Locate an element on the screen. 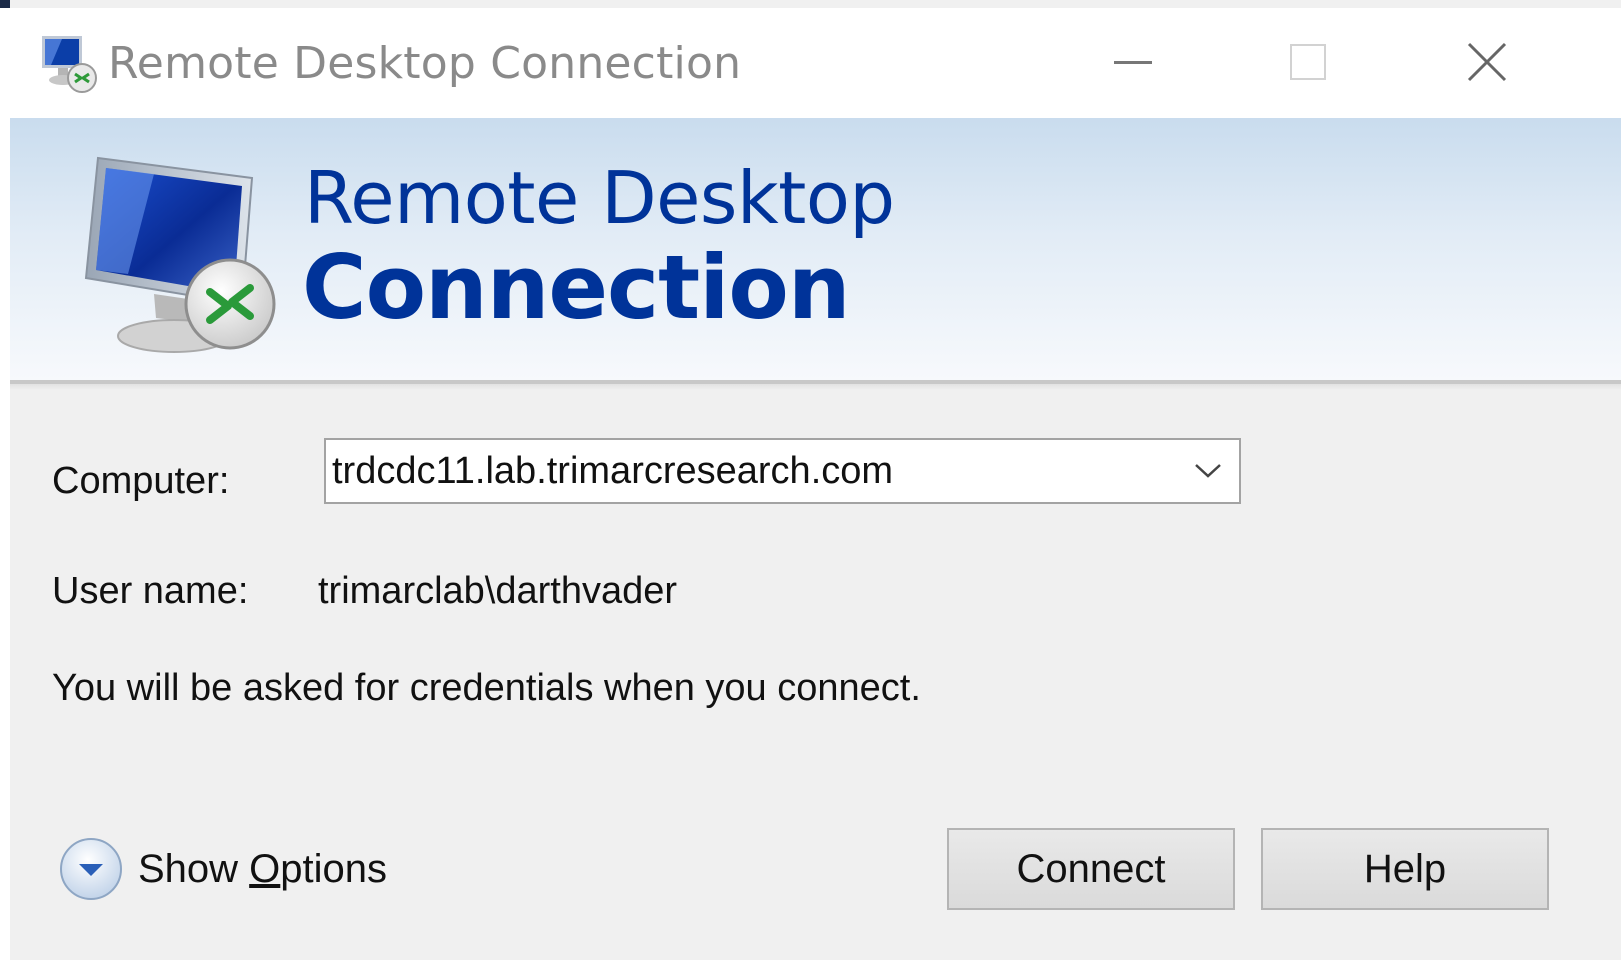 This screenshot has width=1621, height=960. maximize-button is located at coordinates (1308, 66).